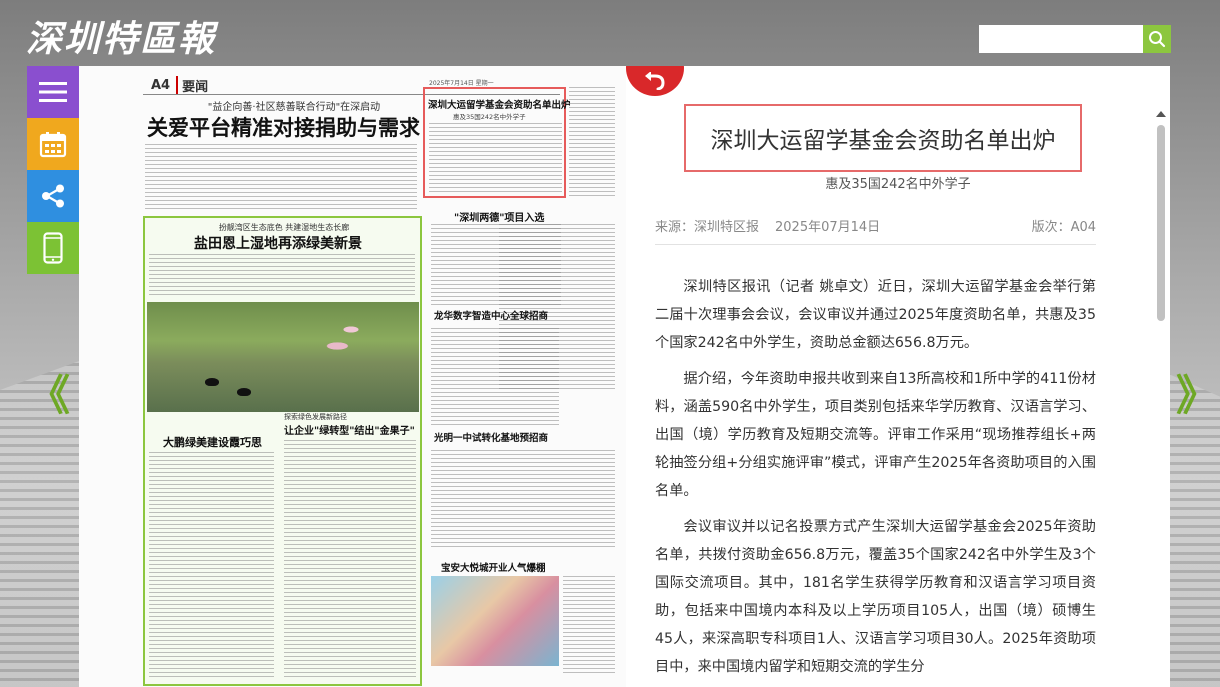 The height and width of the screenshot is (687, 1220). I want to click on article-source: 来源：深圳特区报, so click(707, 227).